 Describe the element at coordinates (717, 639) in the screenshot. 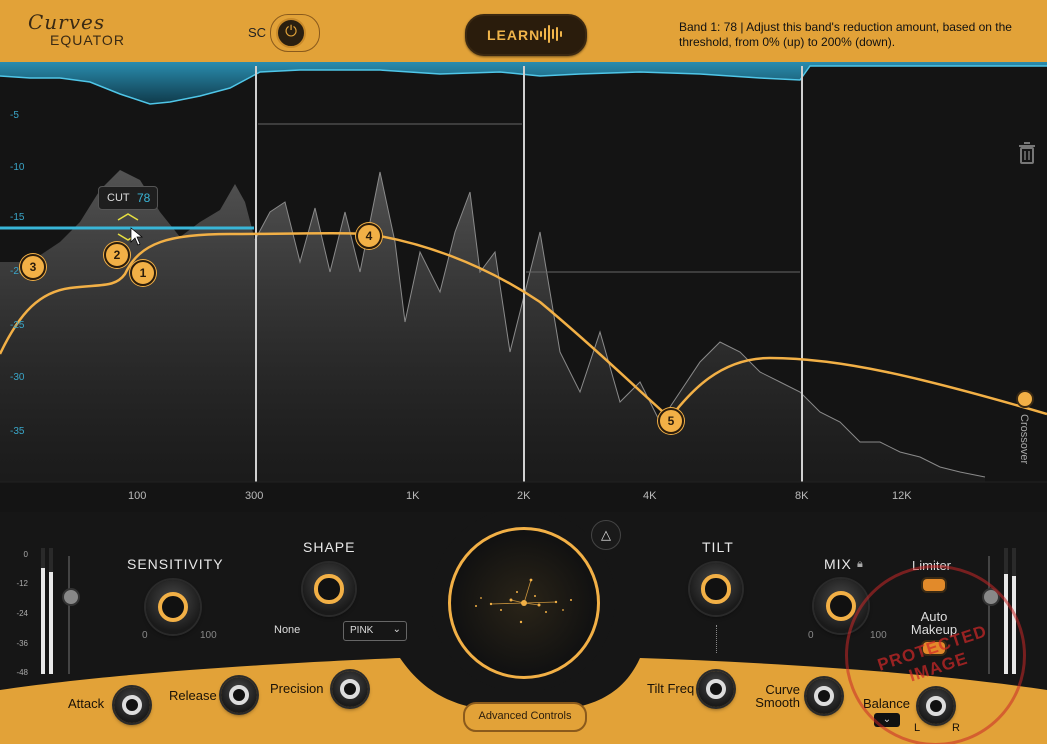

I see `tilt-center-marker` at that location.